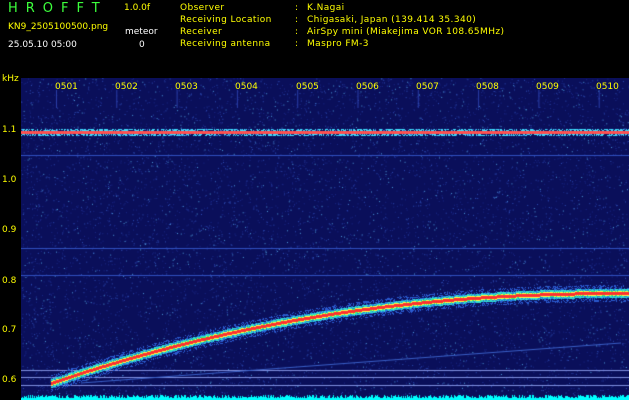 Image resolution: width=629 pixels, height=400 pixels. Describe the element at coordinates (9, 281) in the screenshot. I see `y-tick-label: 0.8` at that location.